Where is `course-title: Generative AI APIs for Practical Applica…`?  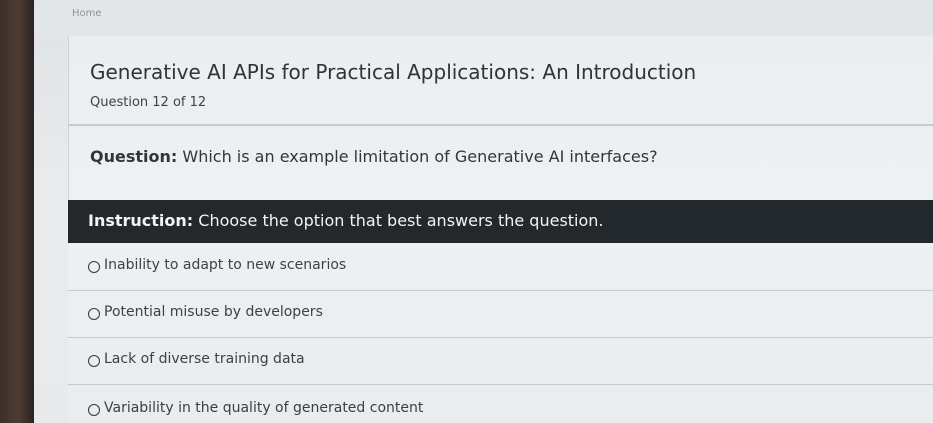 course-title: Generative AI APIs for Practical Applica… is located at coordinates (393, 72).